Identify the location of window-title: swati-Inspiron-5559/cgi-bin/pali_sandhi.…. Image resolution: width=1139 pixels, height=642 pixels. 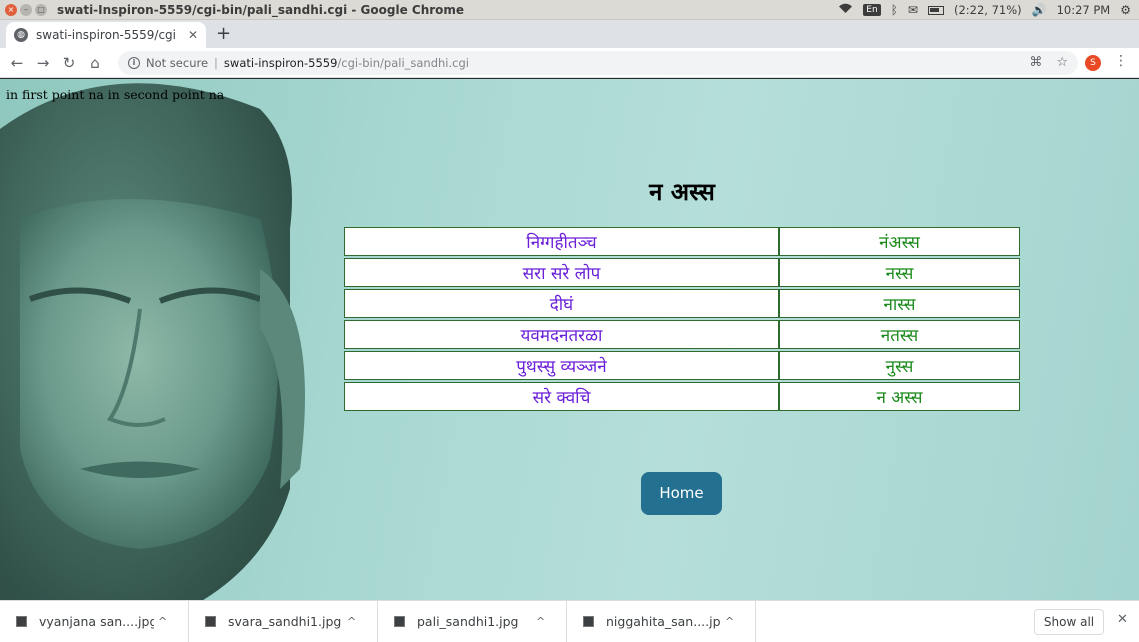
(261, 9).